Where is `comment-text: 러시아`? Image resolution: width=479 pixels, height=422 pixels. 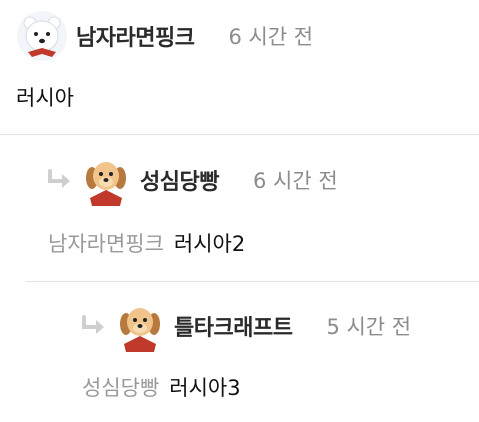 comment-text: 러시아 is located at coordinates (45, 98).